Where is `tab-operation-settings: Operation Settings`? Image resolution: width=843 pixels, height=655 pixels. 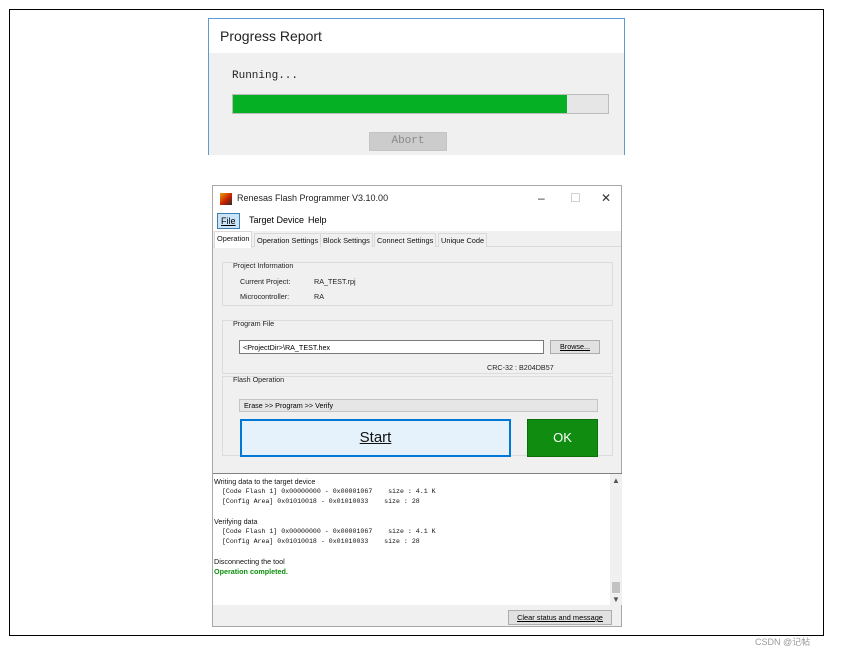
tab-operation-settings: Operation Settings is located at coordinates (288, 240).